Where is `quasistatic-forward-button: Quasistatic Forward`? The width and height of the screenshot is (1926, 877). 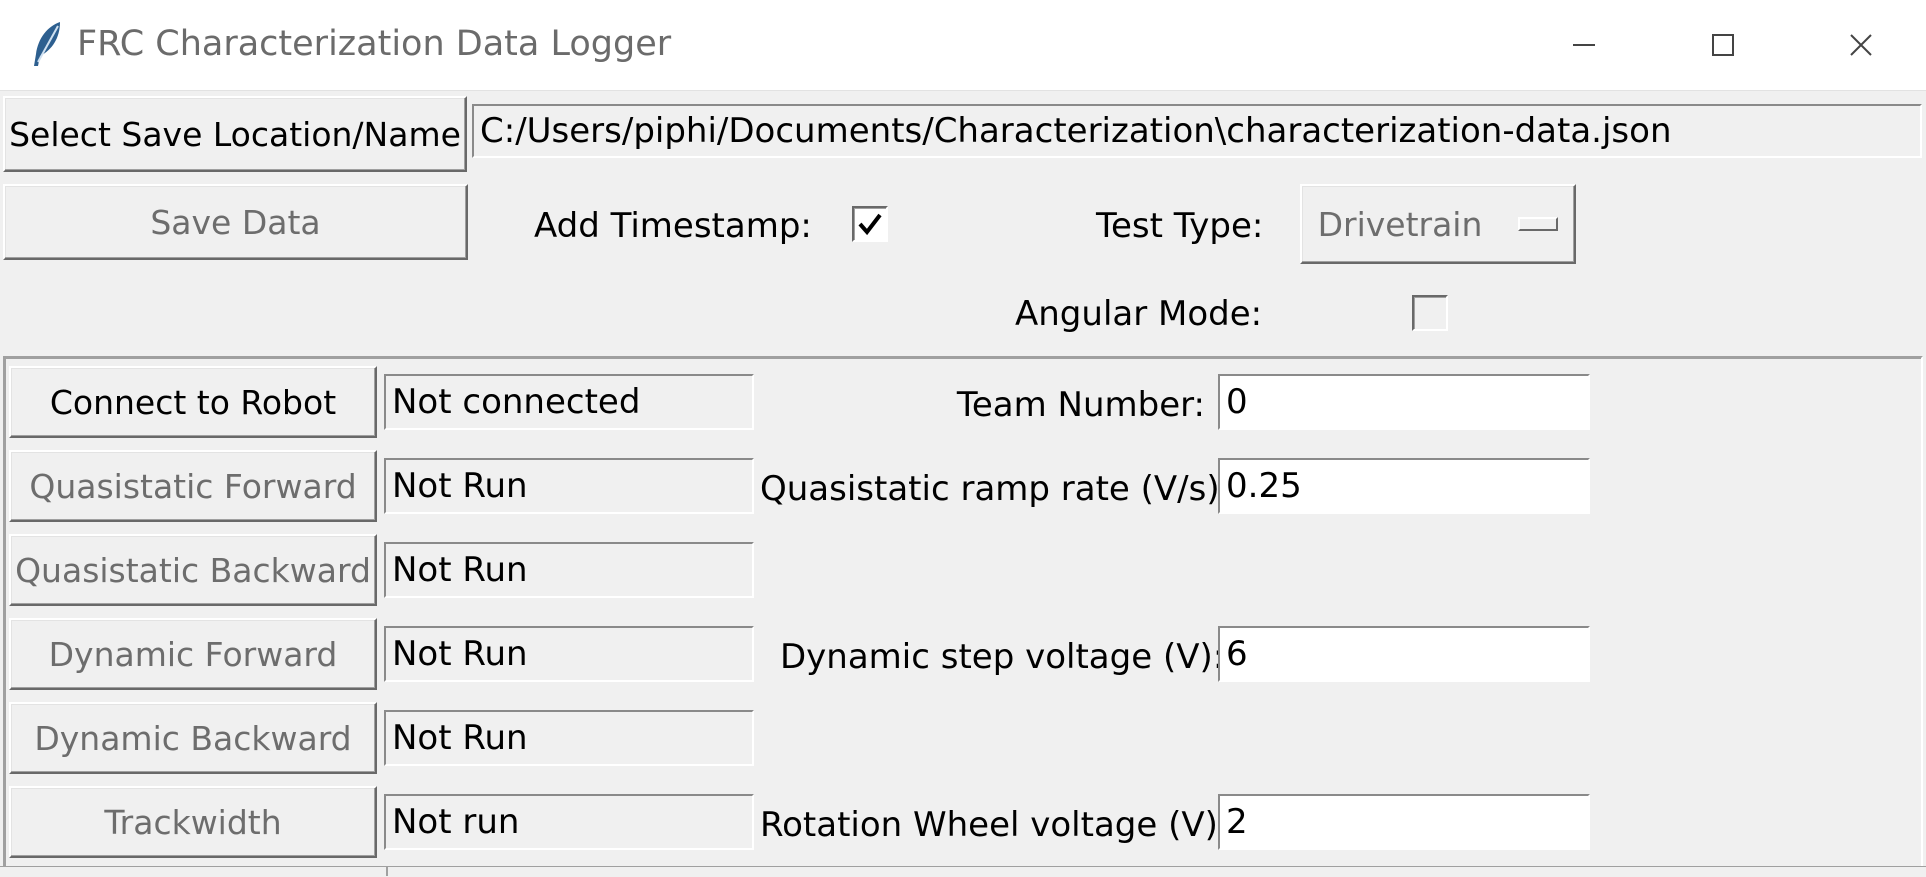
quasistatic-forward-button: Quasistatic Forward is located at coordinates (193, 486).